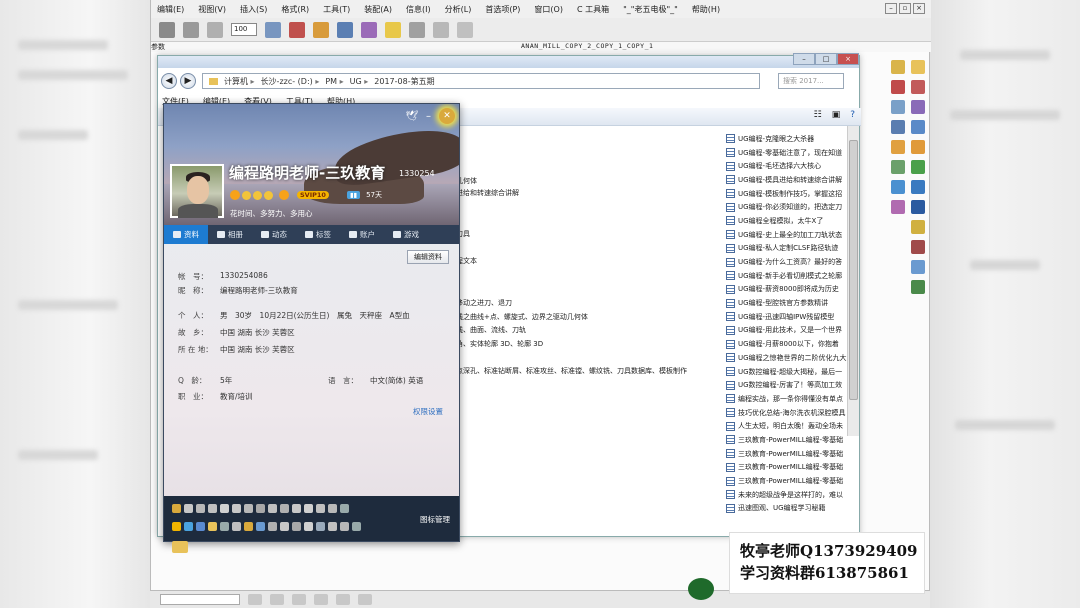 This screenshot has width=1080, height=608. Describe the element at coordinates (793, 235) in the screenshot. I see `file-item: UG编程-史上最全的加工刀轨状态` at that location.